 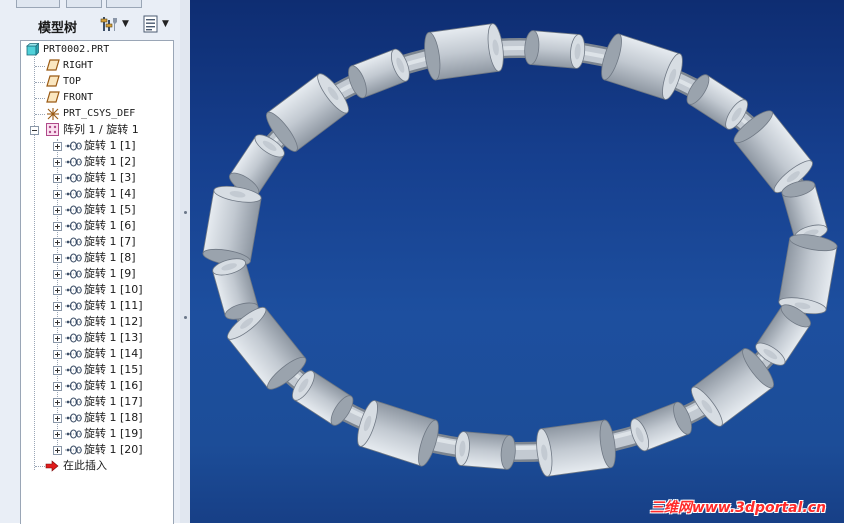 I want to click on part-icon, so click(x=32, y=49).